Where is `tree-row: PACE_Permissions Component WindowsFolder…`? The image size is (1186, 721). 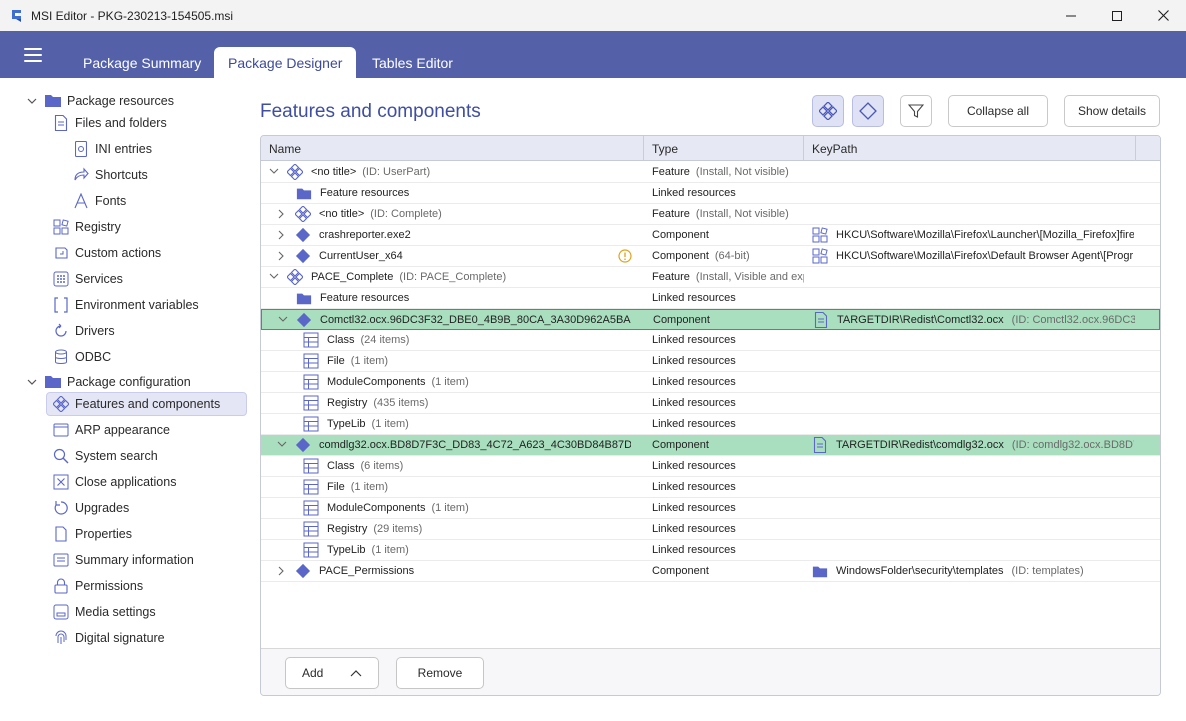
tree-row: PACE_Permissions Component WindowsFolder… is located at coordinates (710, 571).